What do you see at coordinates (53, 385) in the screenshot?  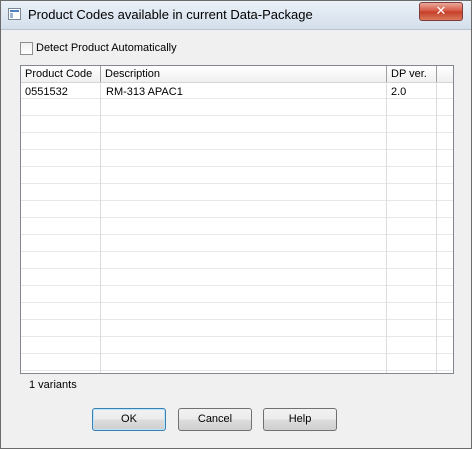 I see `variants-count: 1 variants` at bounding box center [53, 385].